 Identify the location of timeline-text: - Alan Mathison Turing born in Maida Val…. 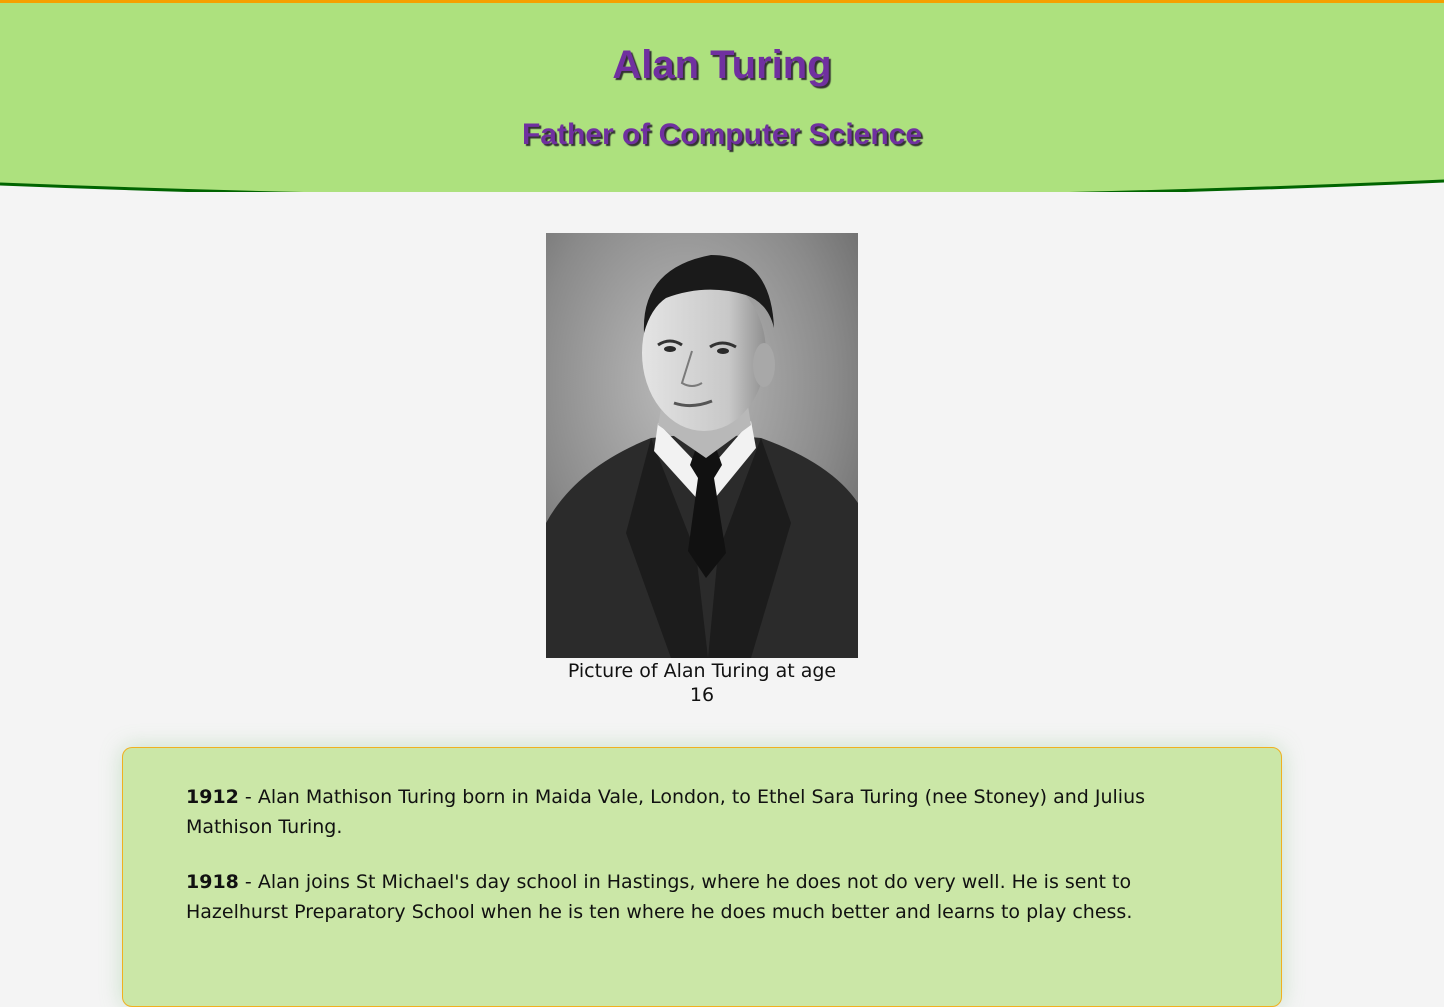
(666, 812).